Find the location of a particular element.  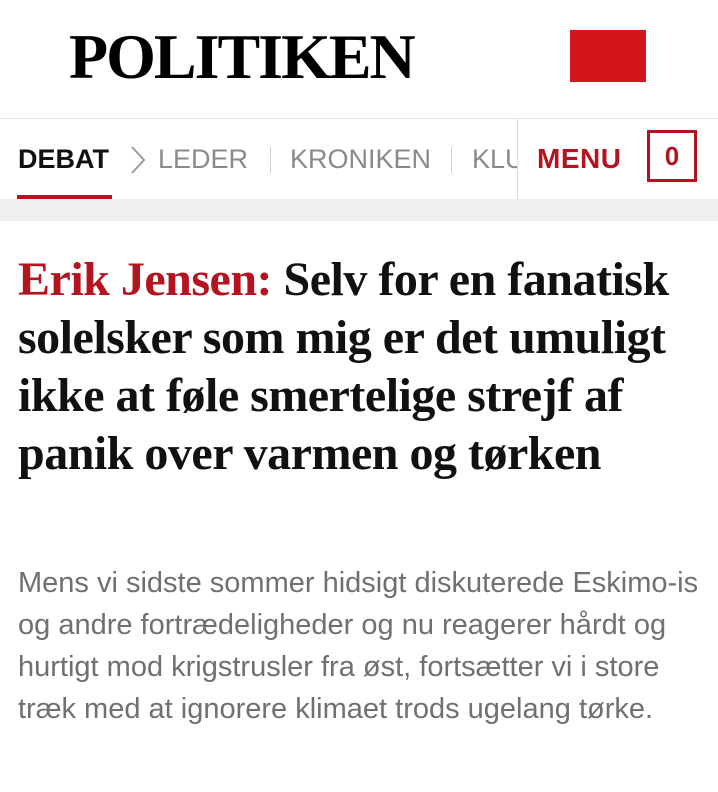

divider-band is located at coordinates (359, 210).